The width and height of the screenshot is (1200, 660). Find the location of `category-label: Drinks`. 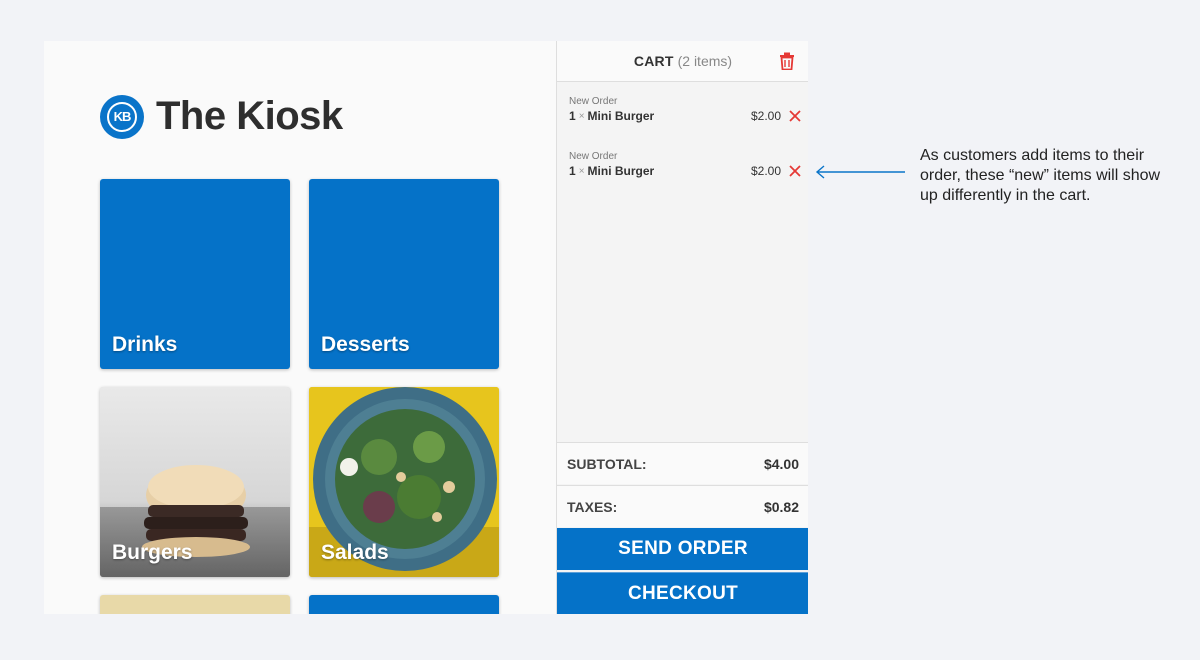

category-label: Drinks is located at coordinates (145, 344).